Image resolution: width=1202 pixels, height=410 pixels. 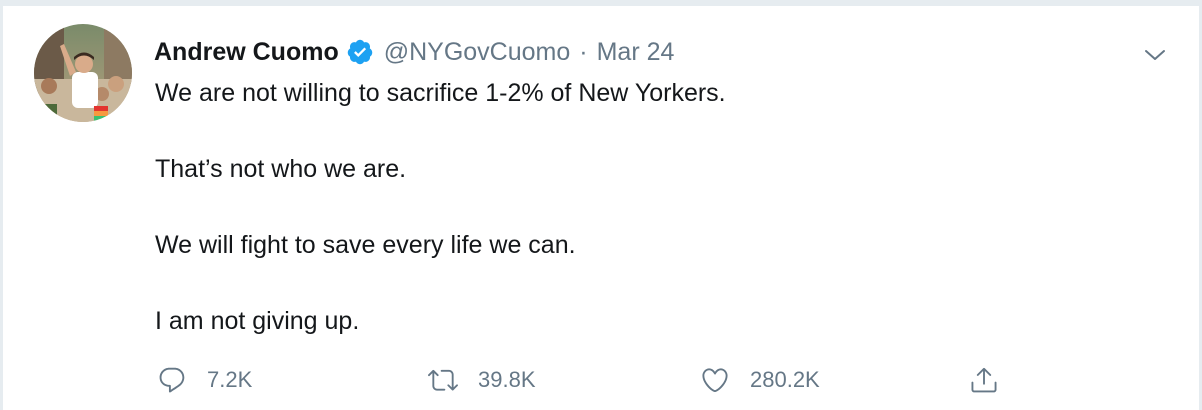 I want to click on tweet-paragraph: That’s not who we are., so click(x=281, y=169).